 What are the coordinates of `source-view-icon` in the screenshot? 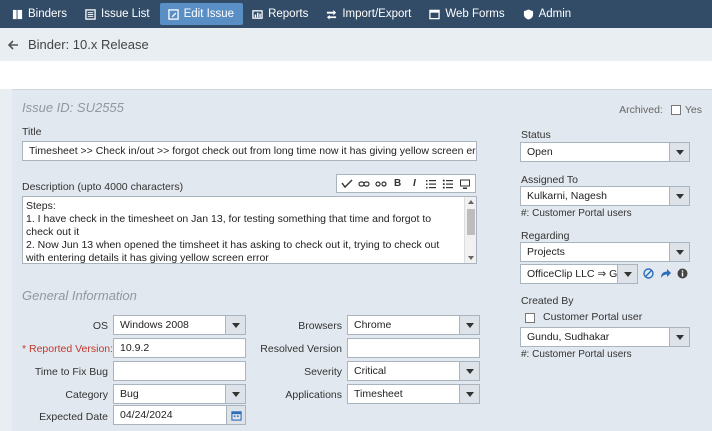 It's located at (465, 184).